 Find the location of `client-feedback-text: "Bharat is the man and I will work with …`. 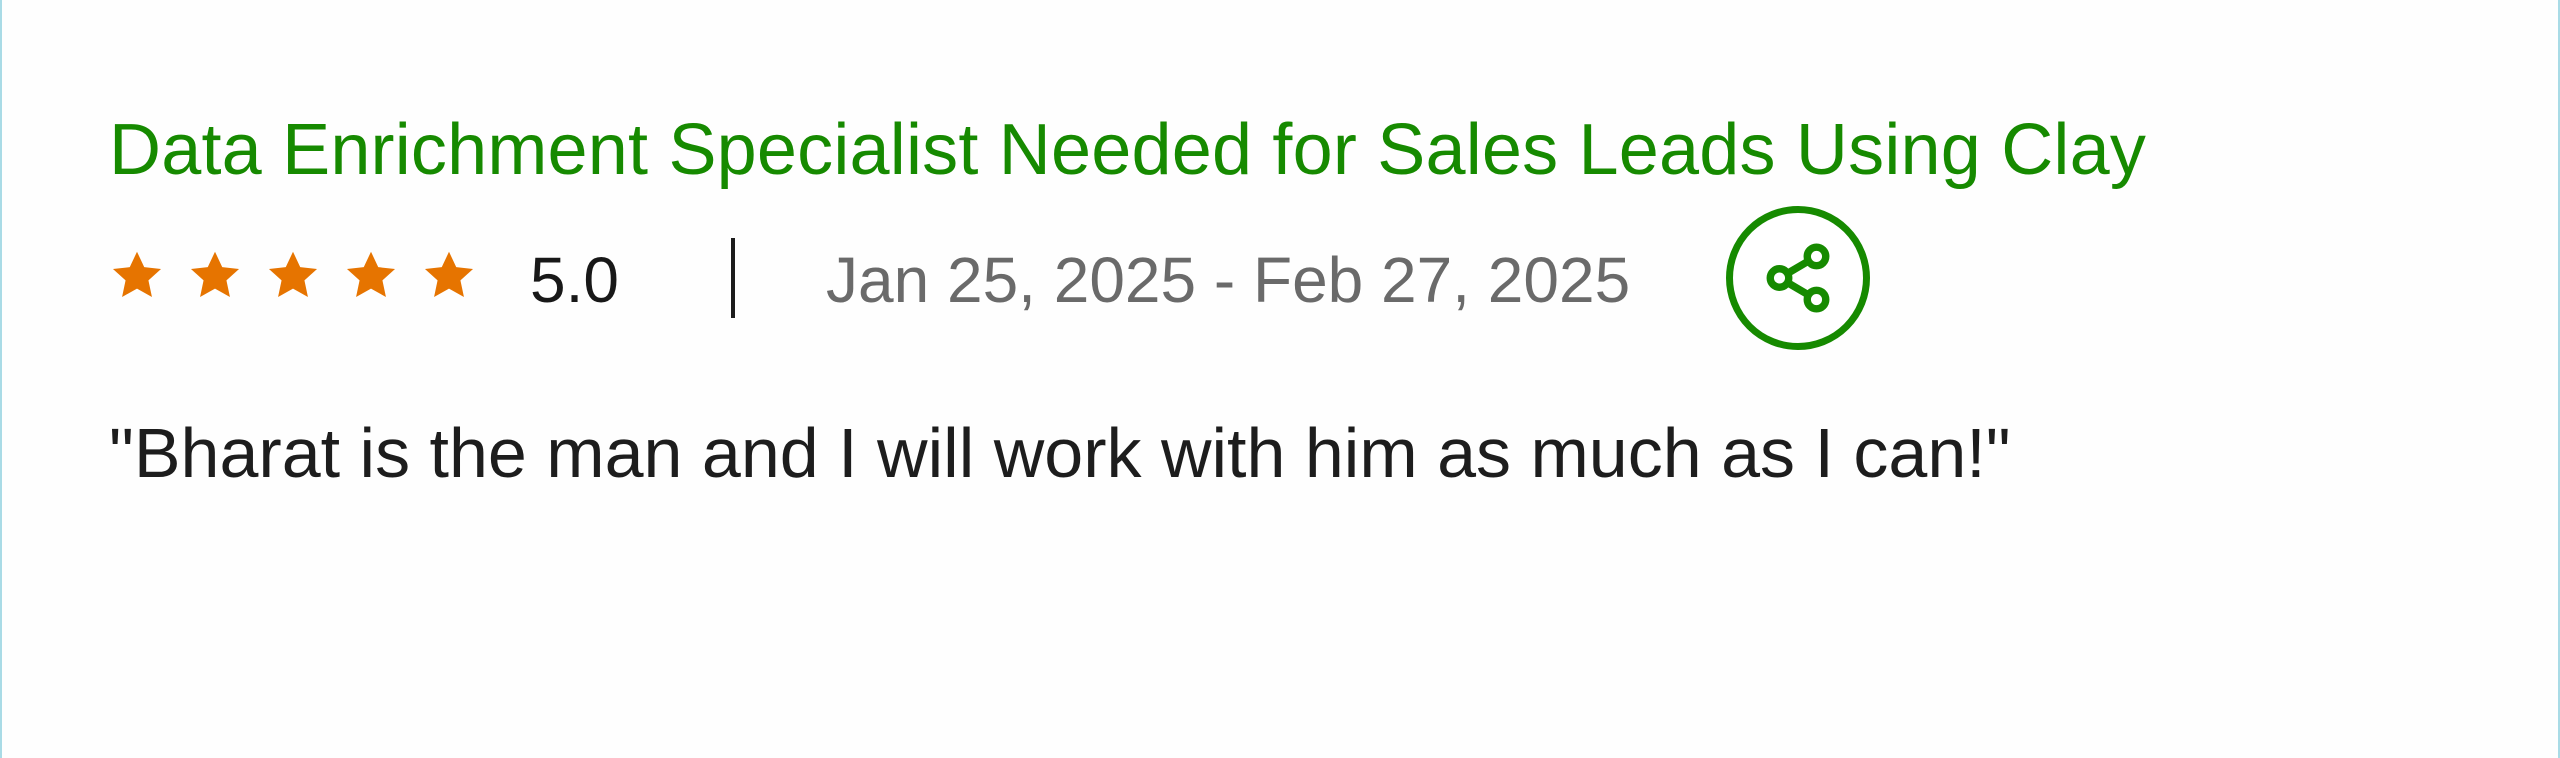

client-feedback-text: "Bharat is the man and I will work with … is located at coordinates (1060, 453).